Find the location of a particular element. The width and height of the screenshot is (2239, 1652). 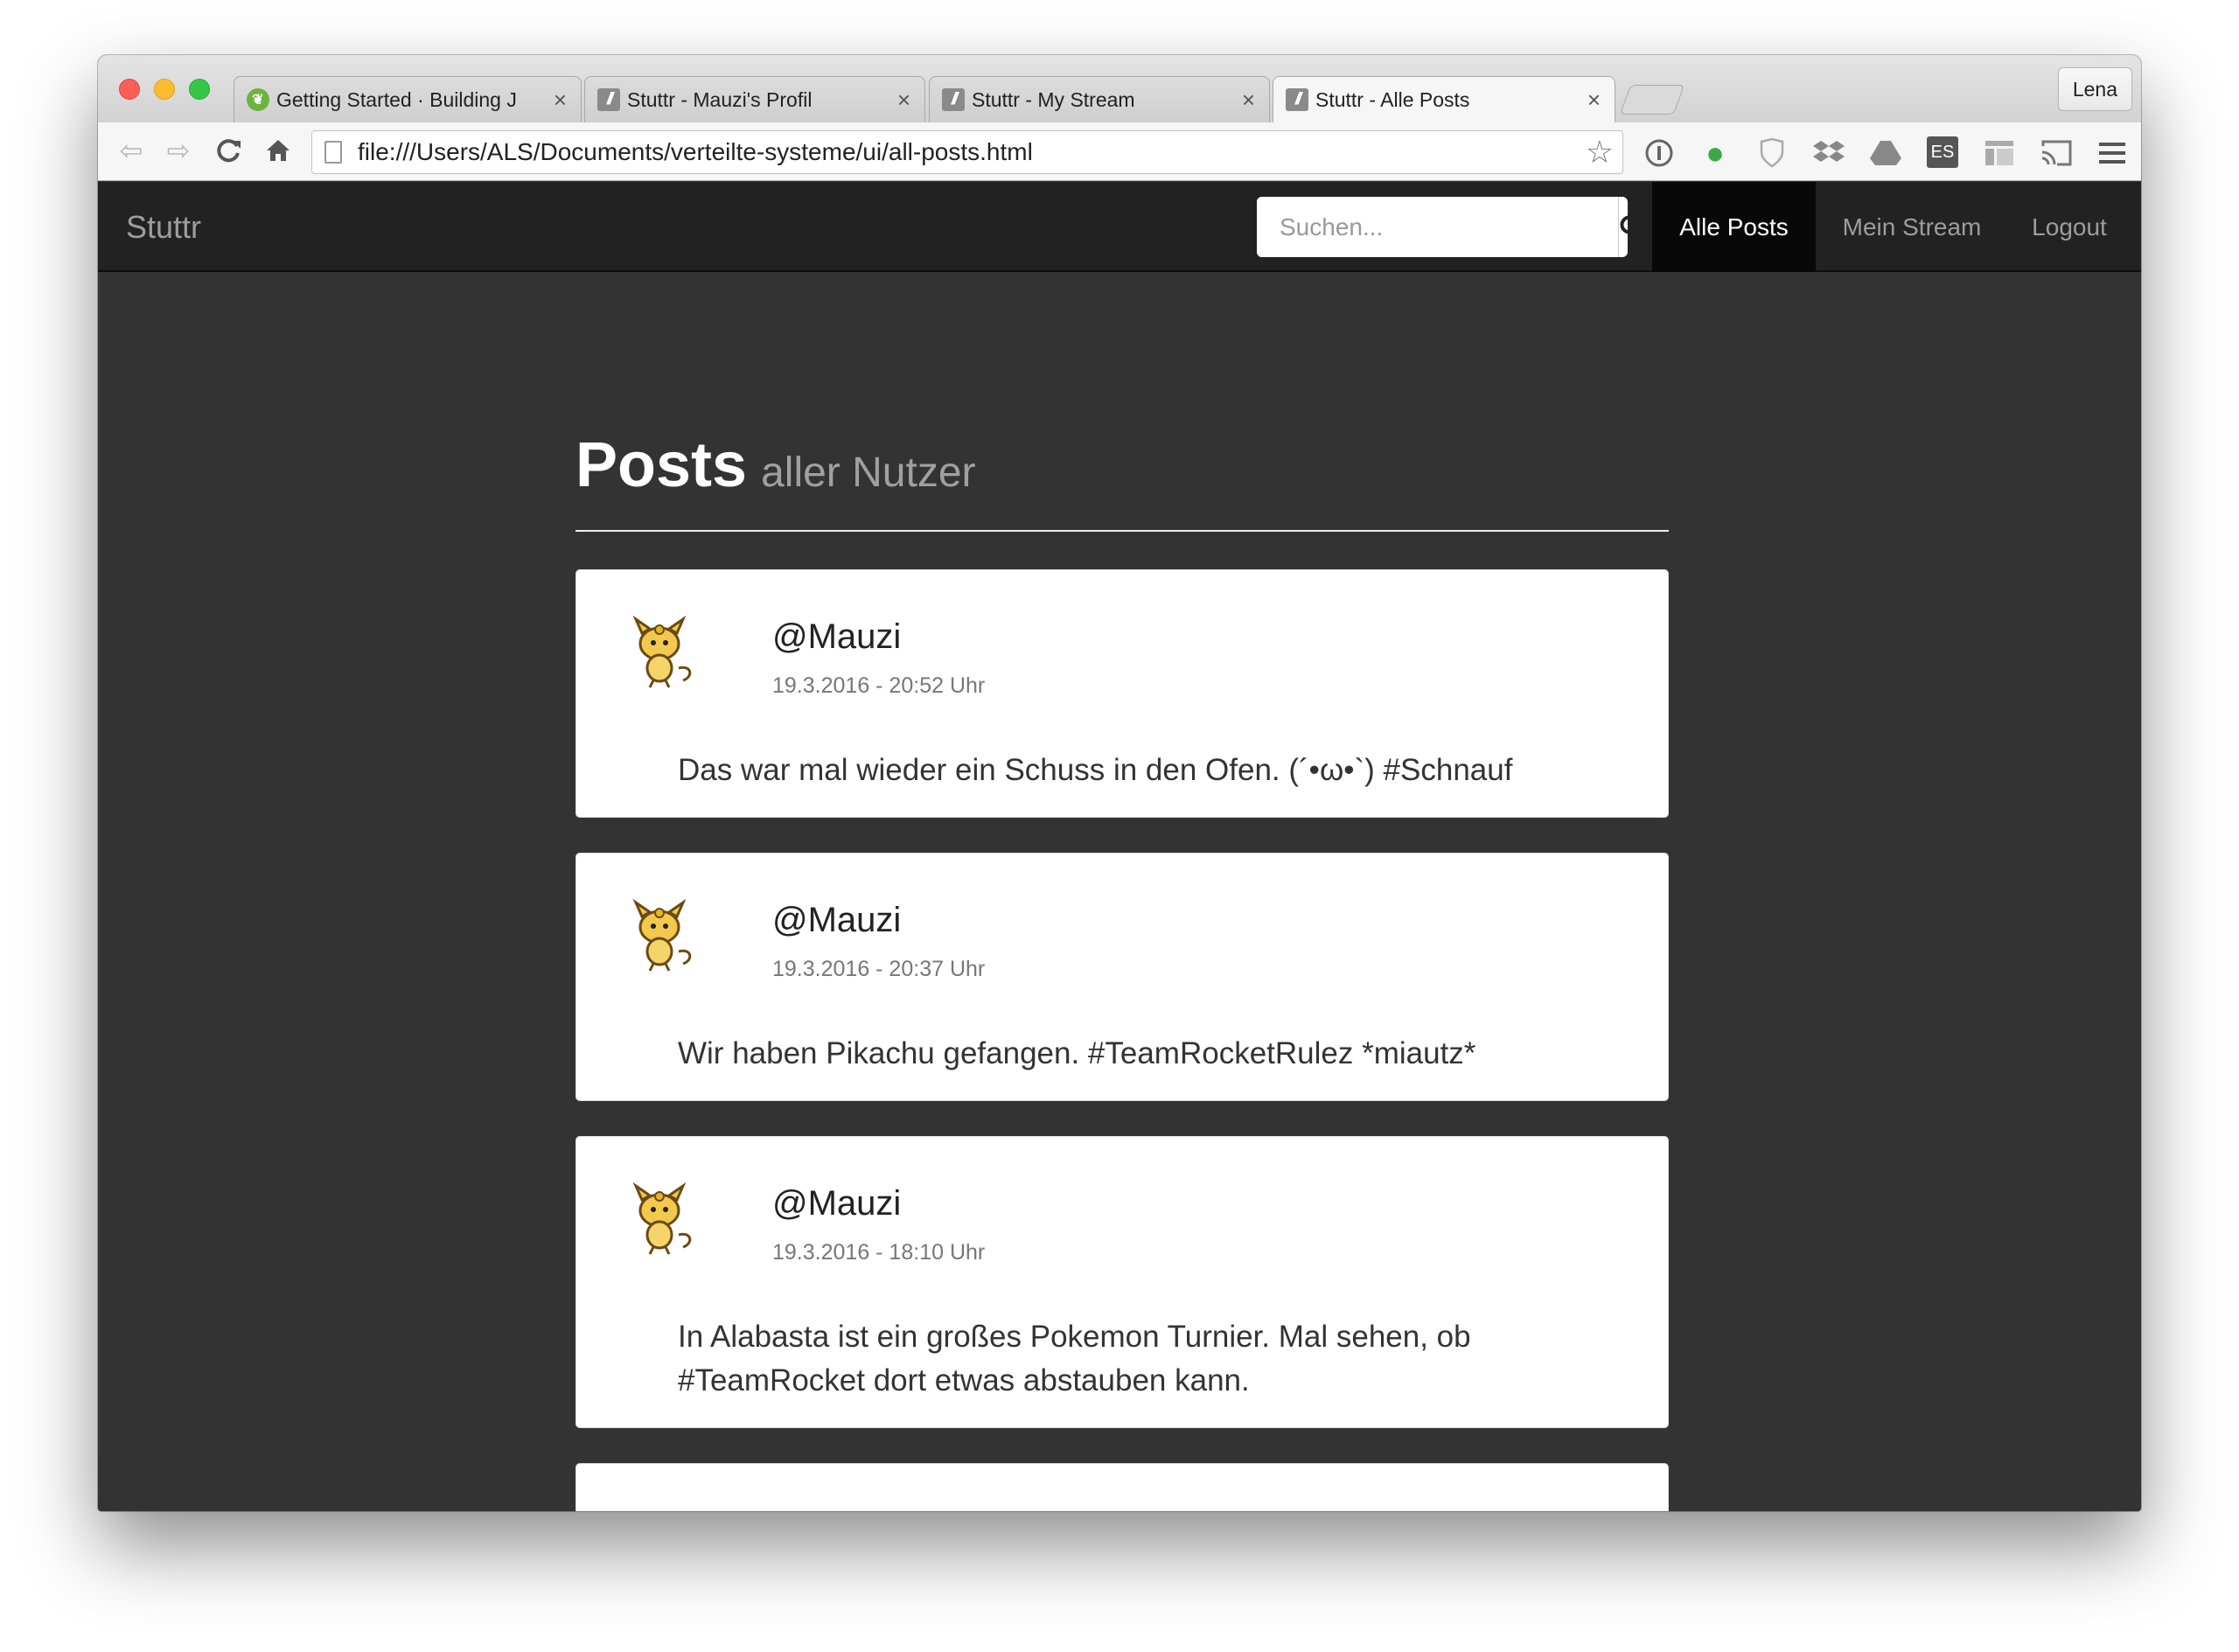

page-header: Posts aller Nutzer is located at coordinates (1122, 479).